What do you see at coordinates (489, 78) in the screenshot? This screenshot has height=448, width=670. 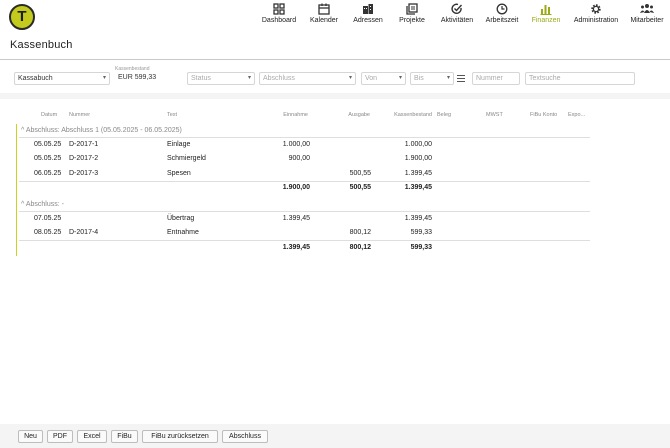 I see `number-placeholder: Nummer` at bounding box center [489, 78].